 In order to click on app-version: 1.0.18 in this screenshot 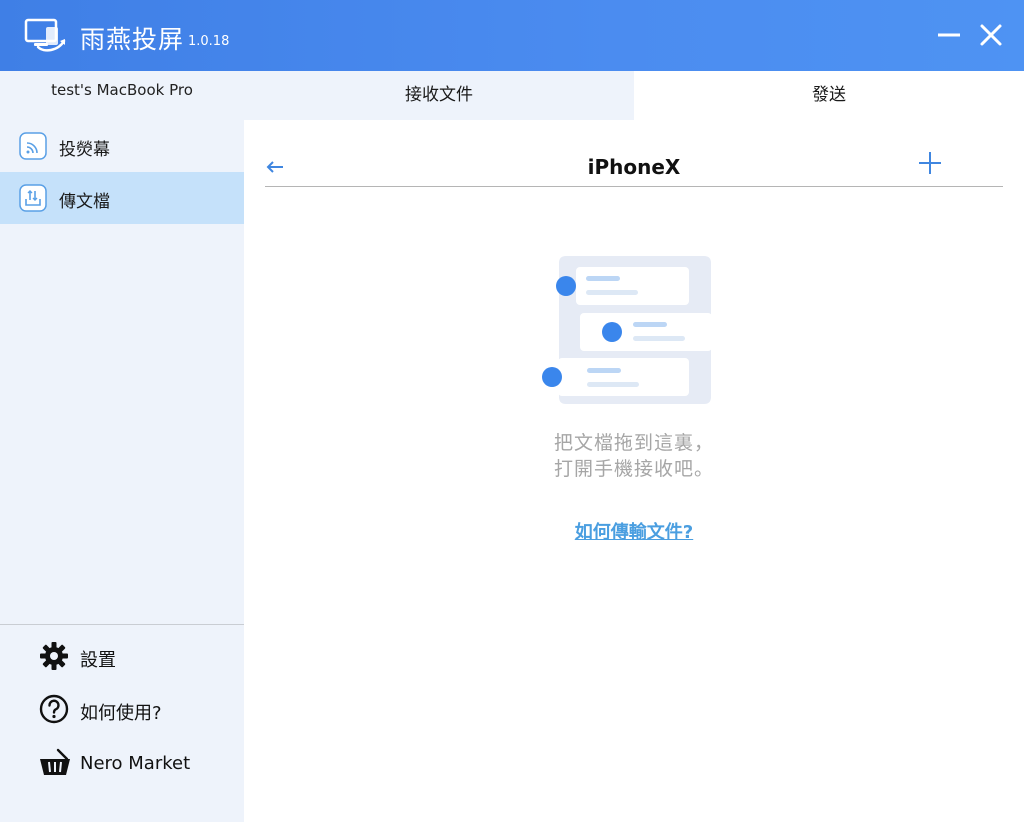, I will do `click(209, 41)`.